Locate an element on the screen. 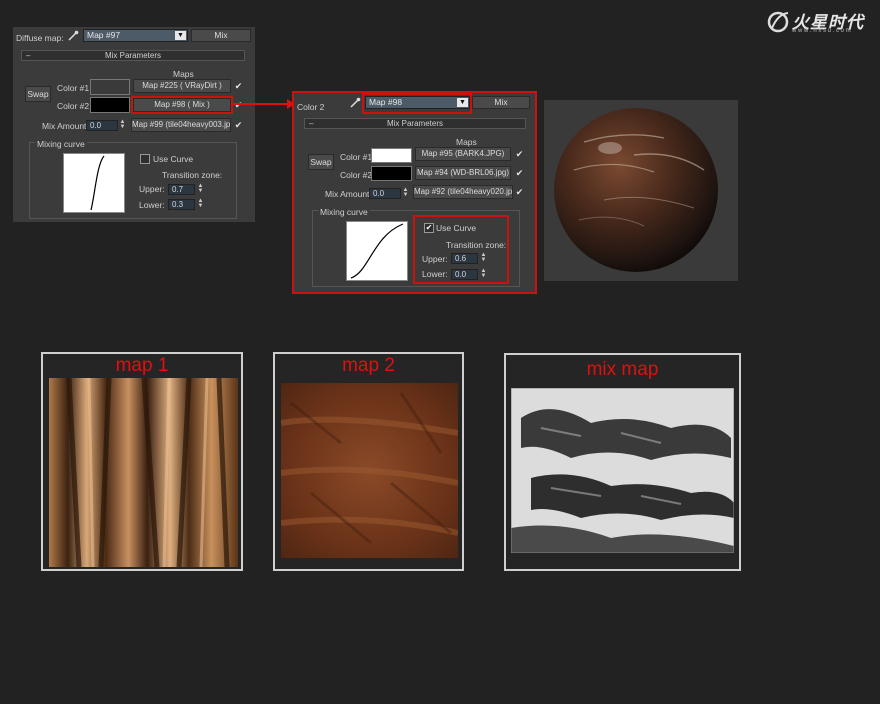 The image size is (880, 704). lower-label: Lower: is located at coordinates (152, 205).